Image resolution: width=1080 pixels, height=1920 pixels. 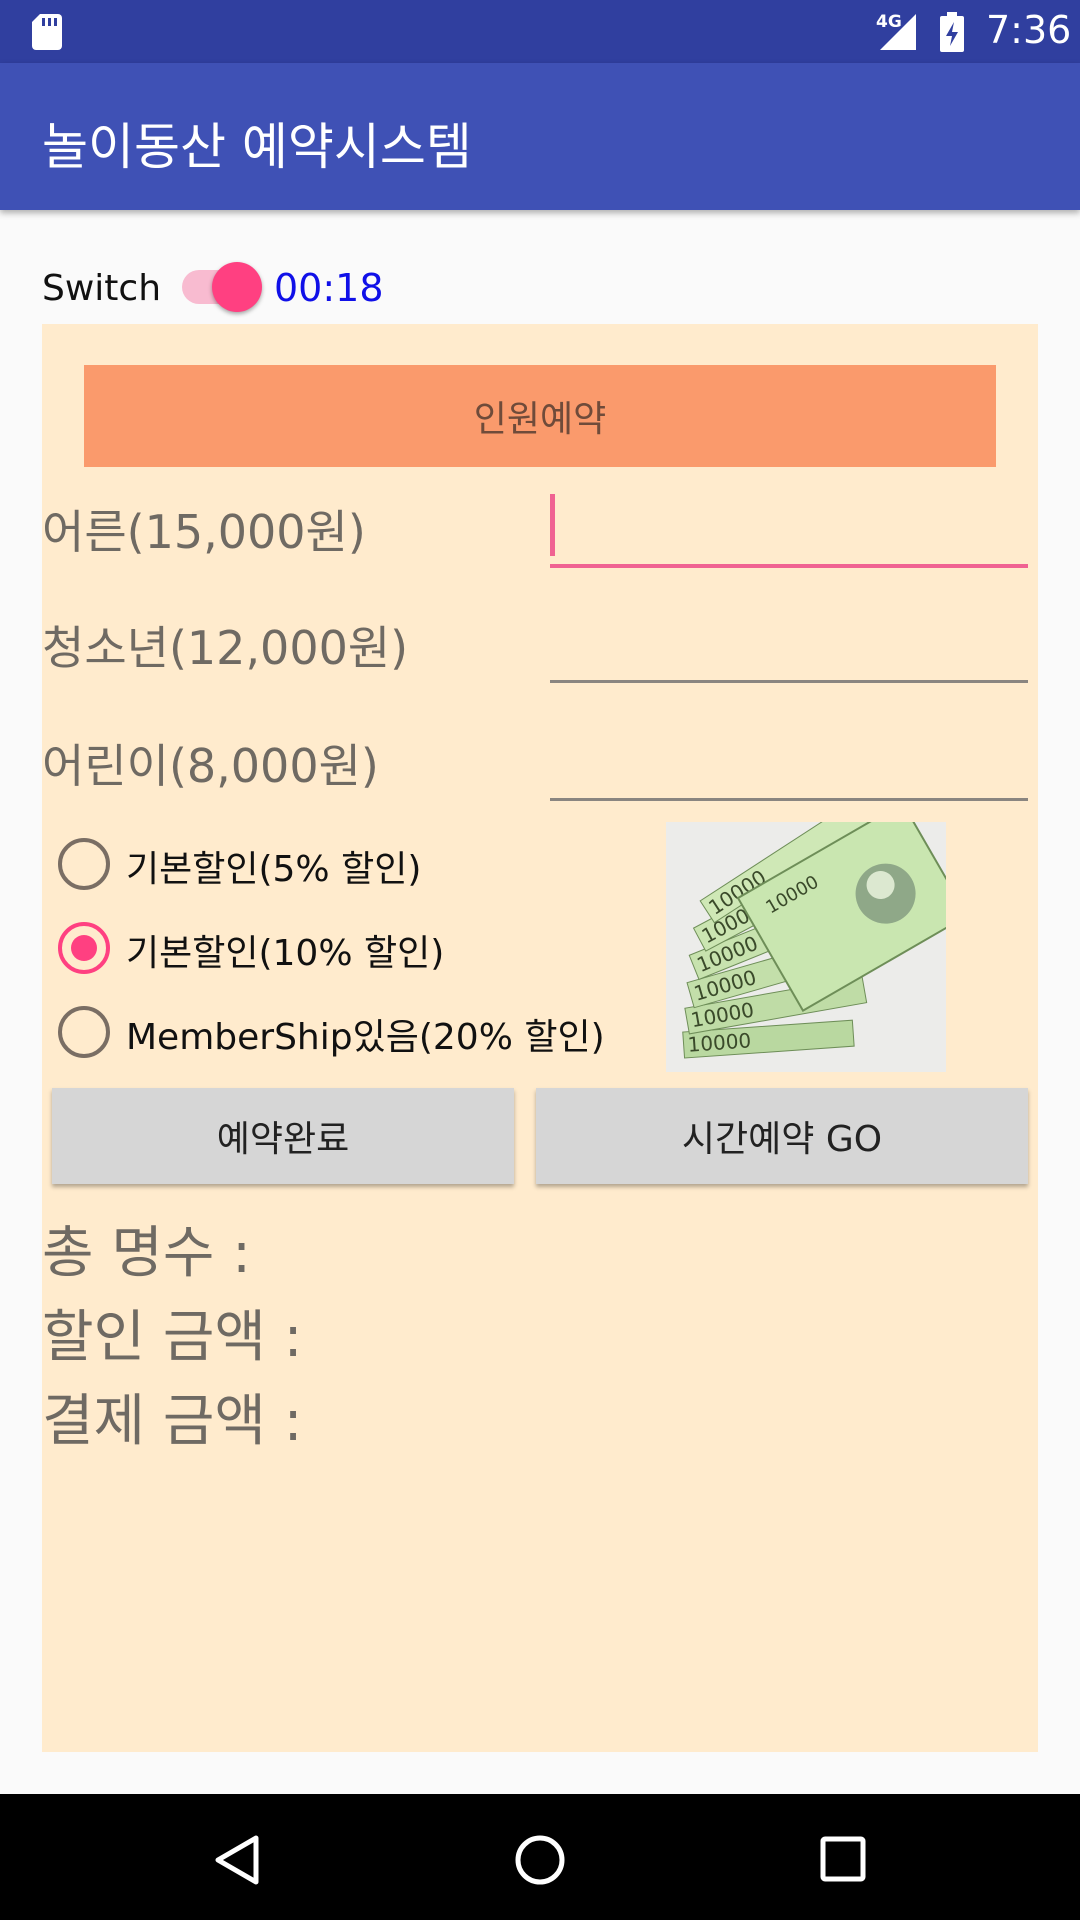 I want to click on discount-amount-label: 할인 금액 :, so click(x=172, y=1337).